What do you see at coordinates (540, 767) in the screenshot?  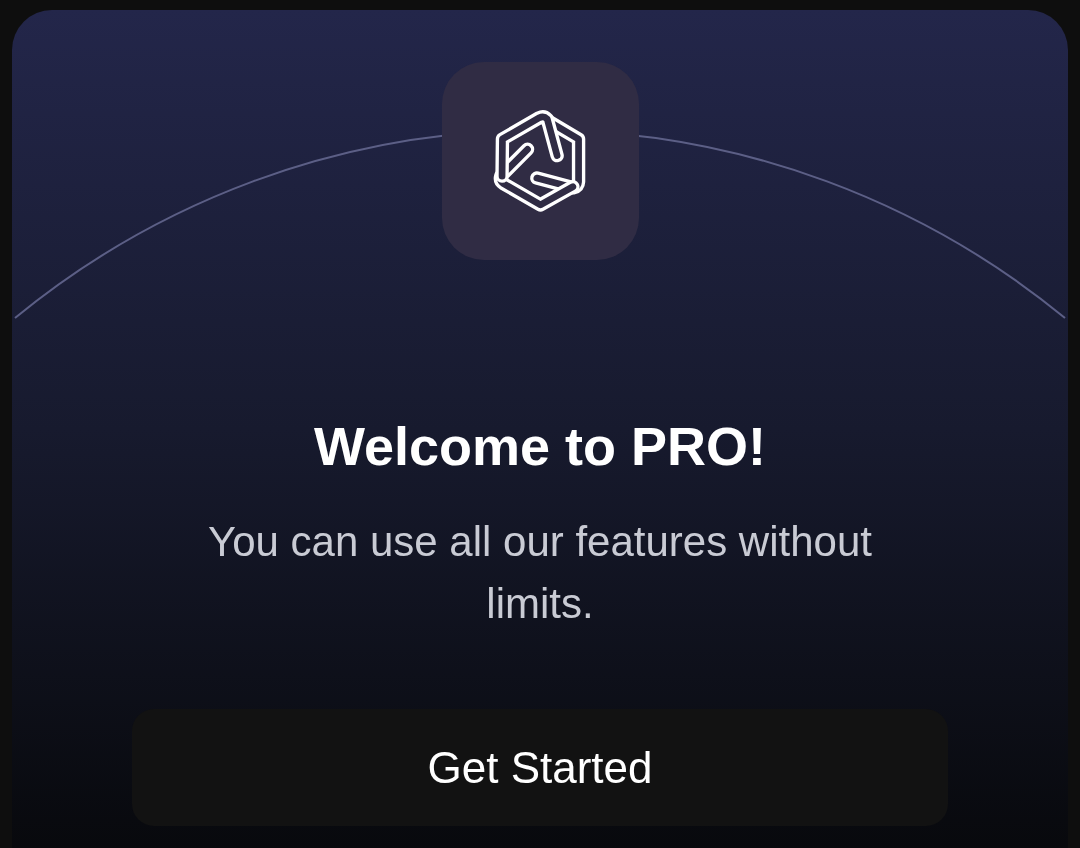 I see `get-started-button: Get Started` at bounding box center [540, 767].